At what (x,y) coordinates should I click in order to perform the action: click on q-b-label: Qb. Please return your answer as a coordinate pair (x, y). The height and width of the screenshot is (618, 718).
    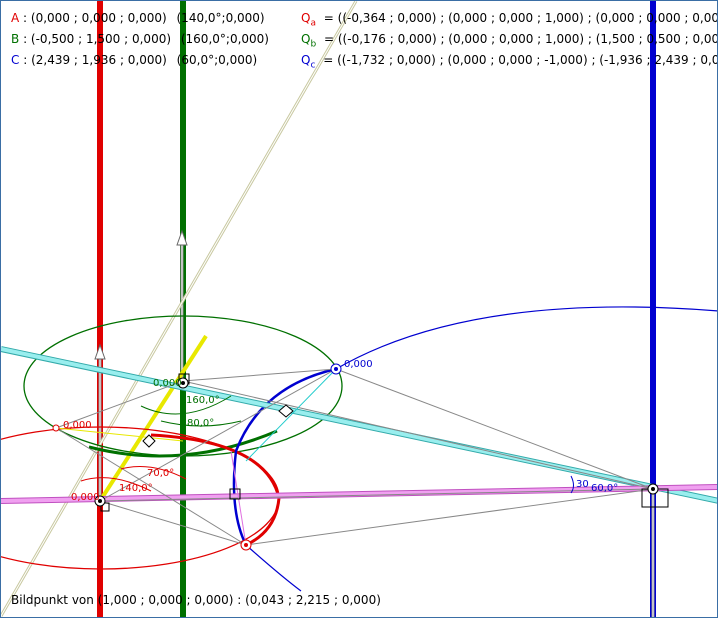
    Looking at the image, I should click on (309, 41).